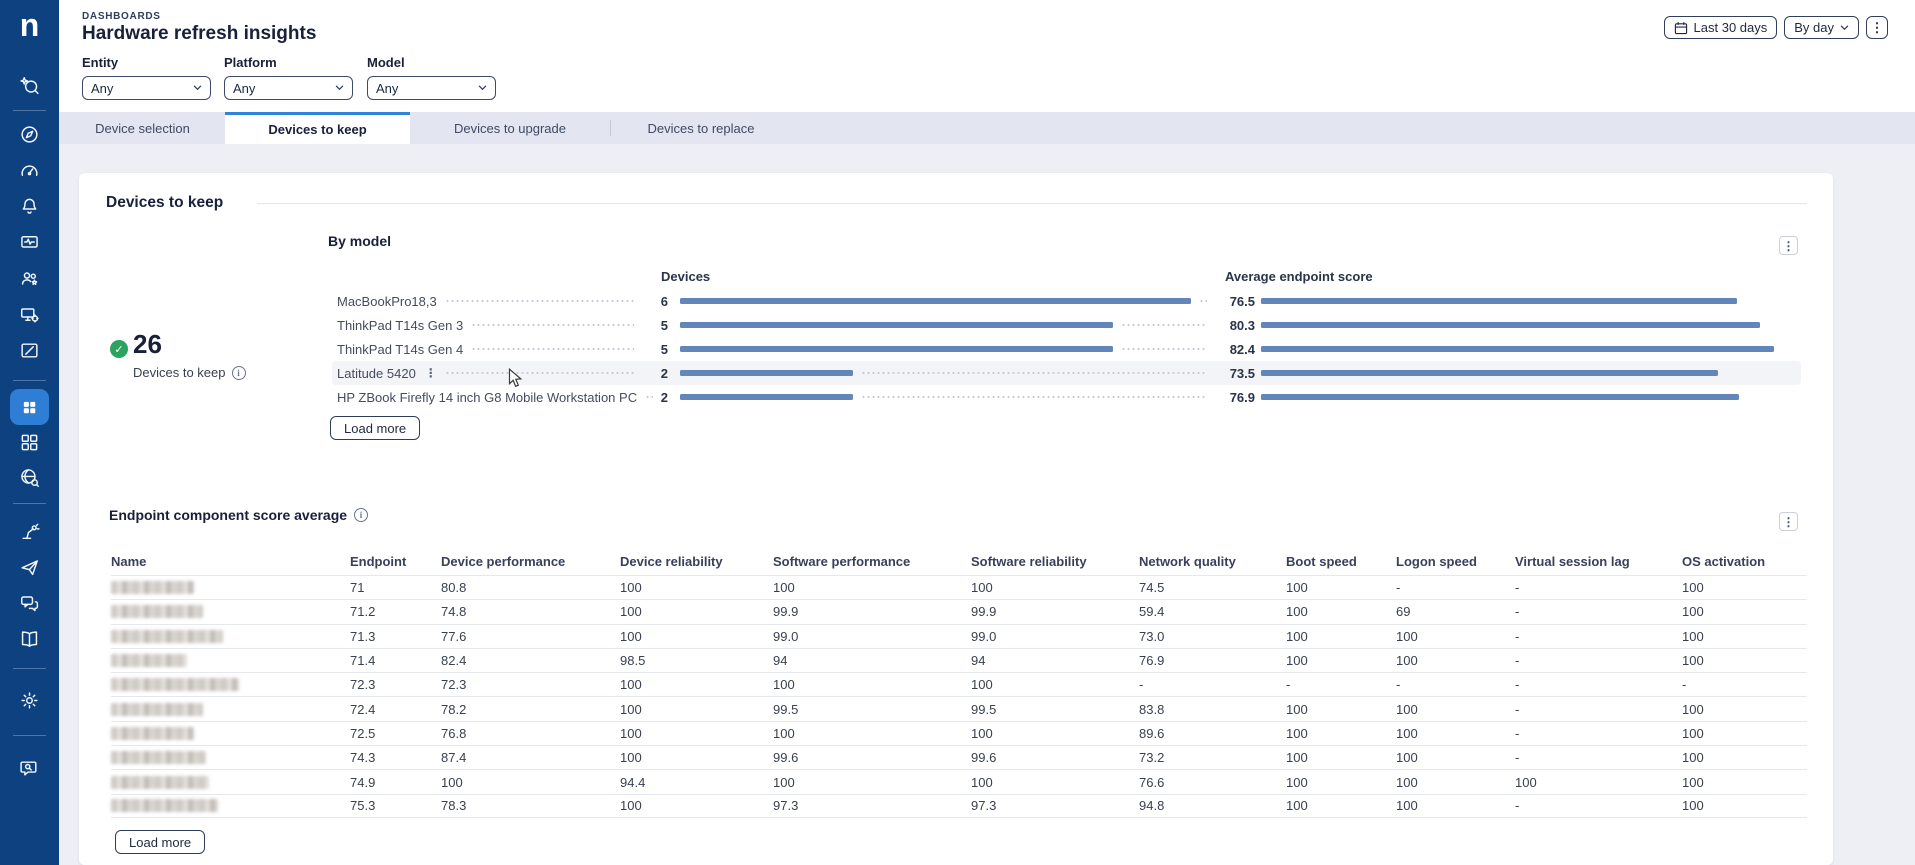 The width and height of the screenshot is (1915, 865). What do you see at coordinates (29, 768) in the screenshot?
I see `support-chat-search-icon` at bounding box center [29, 768].